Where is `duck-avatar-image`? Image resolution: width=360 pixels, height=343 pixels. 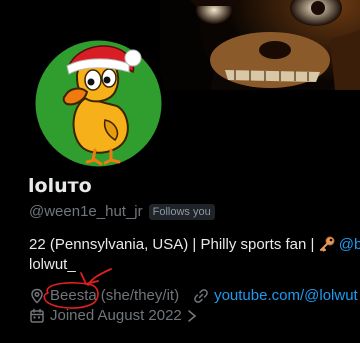
duck-avatar-image is located at coordinates (98, 103).